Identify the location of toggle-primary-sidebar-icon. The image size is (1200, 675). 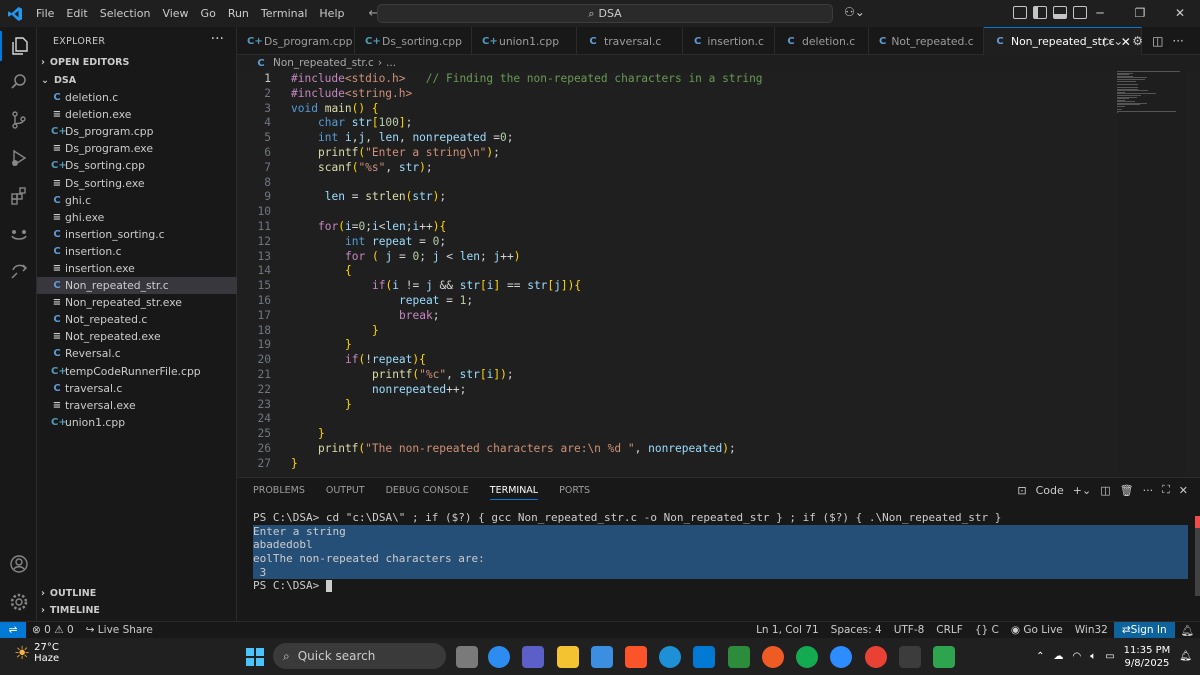
(1040, 12).